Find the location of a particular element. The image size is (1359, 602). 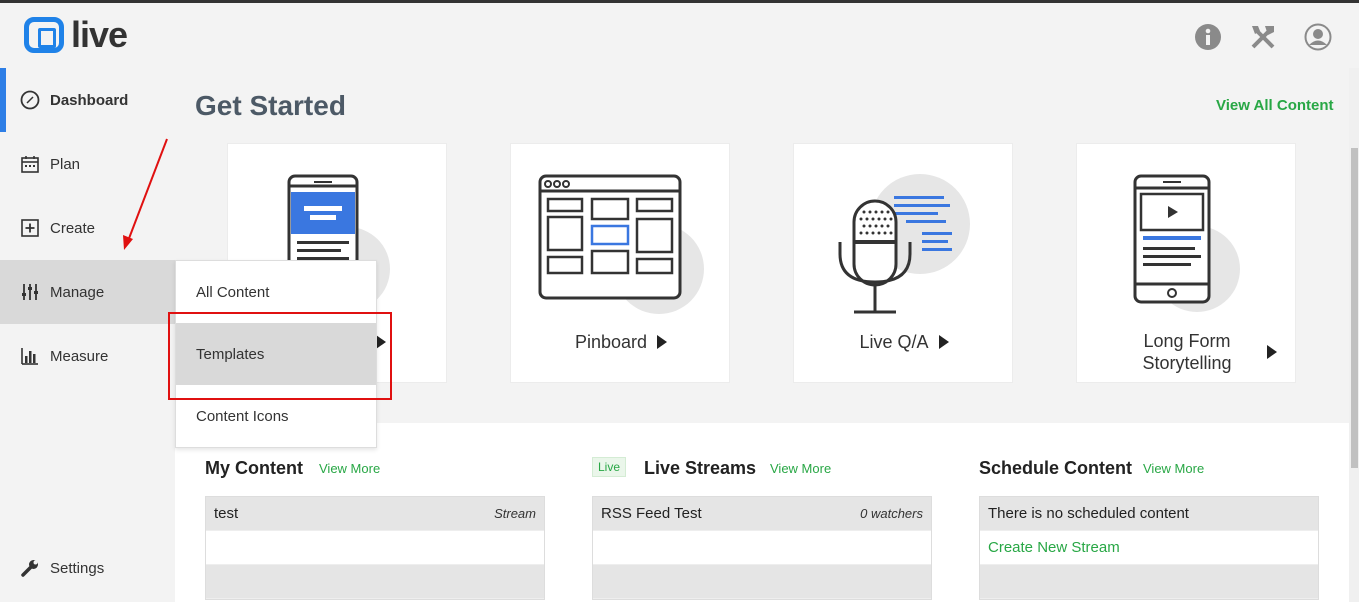

schedule-content-title: Schedule Content is located at coordinates (1056, 468).